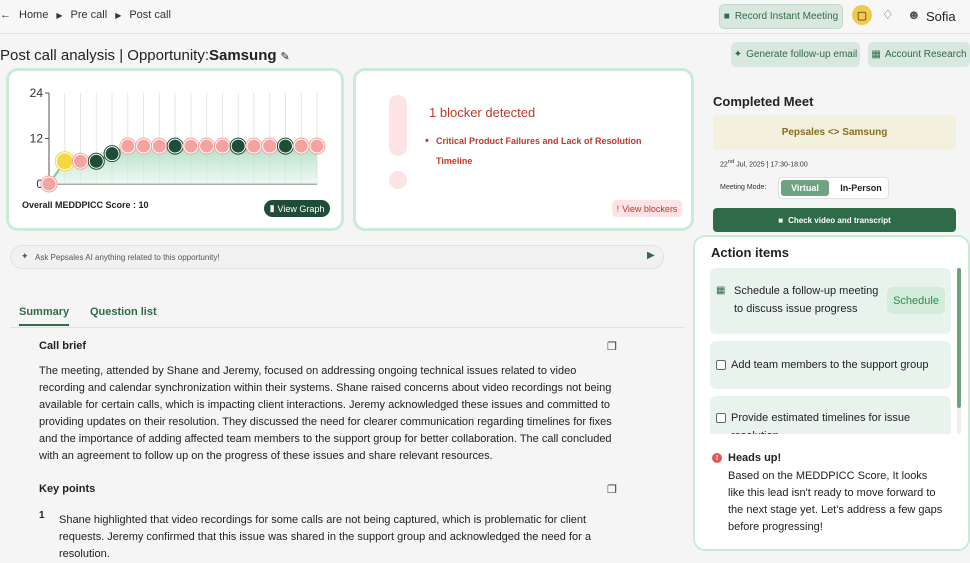 The height and width of the screenshot is (563, 970). Describe the element at coordinates (67, 489) in the screenshot. I see `key-points-heading: Key points` at that location.